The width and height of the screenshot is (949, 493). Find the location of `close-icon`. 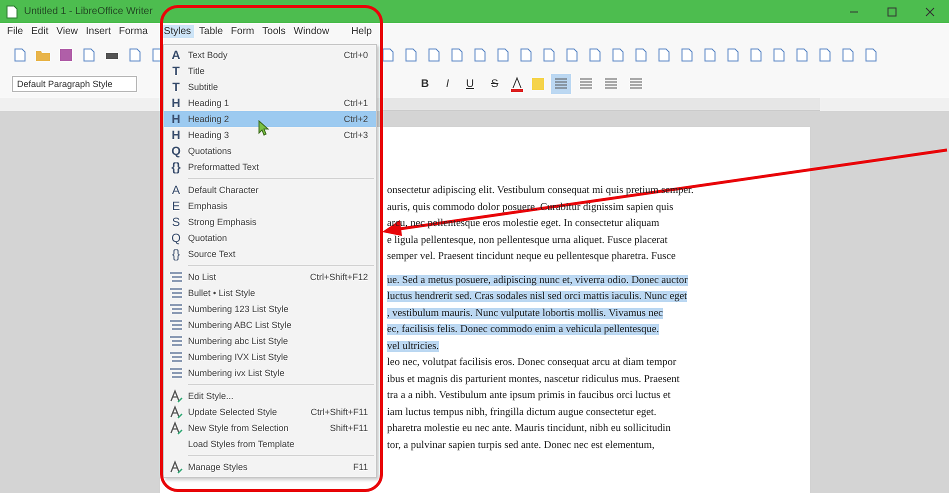

close-icon is located at coordinates (930, 11).